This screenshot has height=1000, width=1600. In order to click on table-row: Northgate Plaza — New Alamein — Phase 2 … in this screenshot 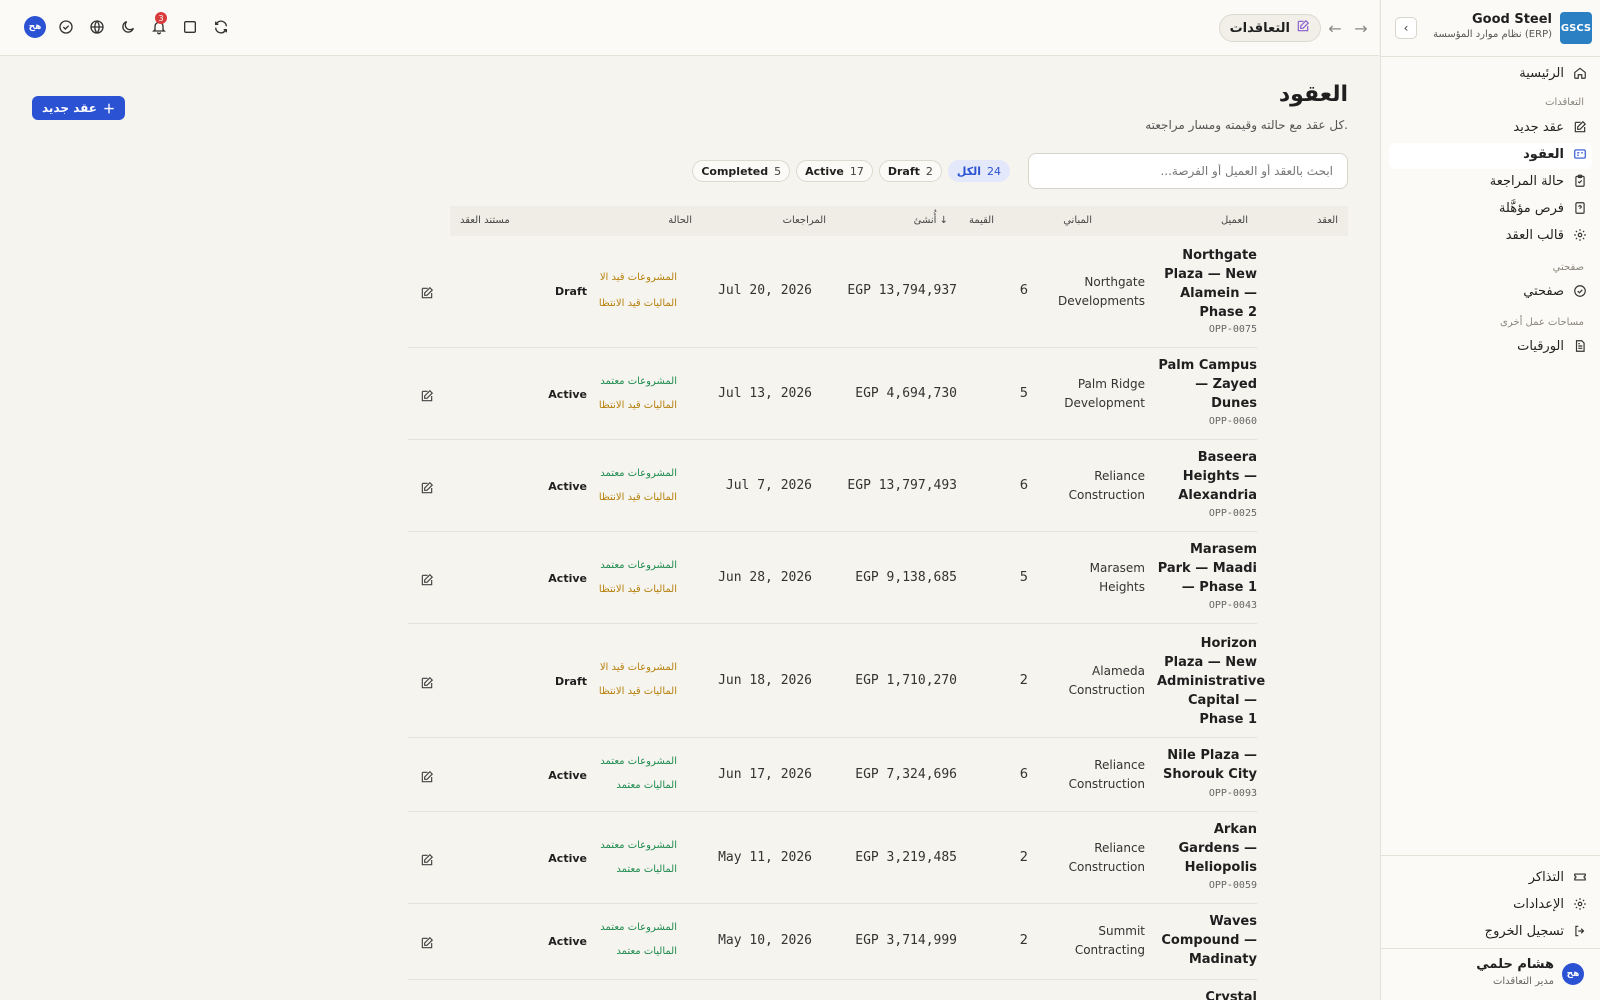, I will do `click(832, 292)`.